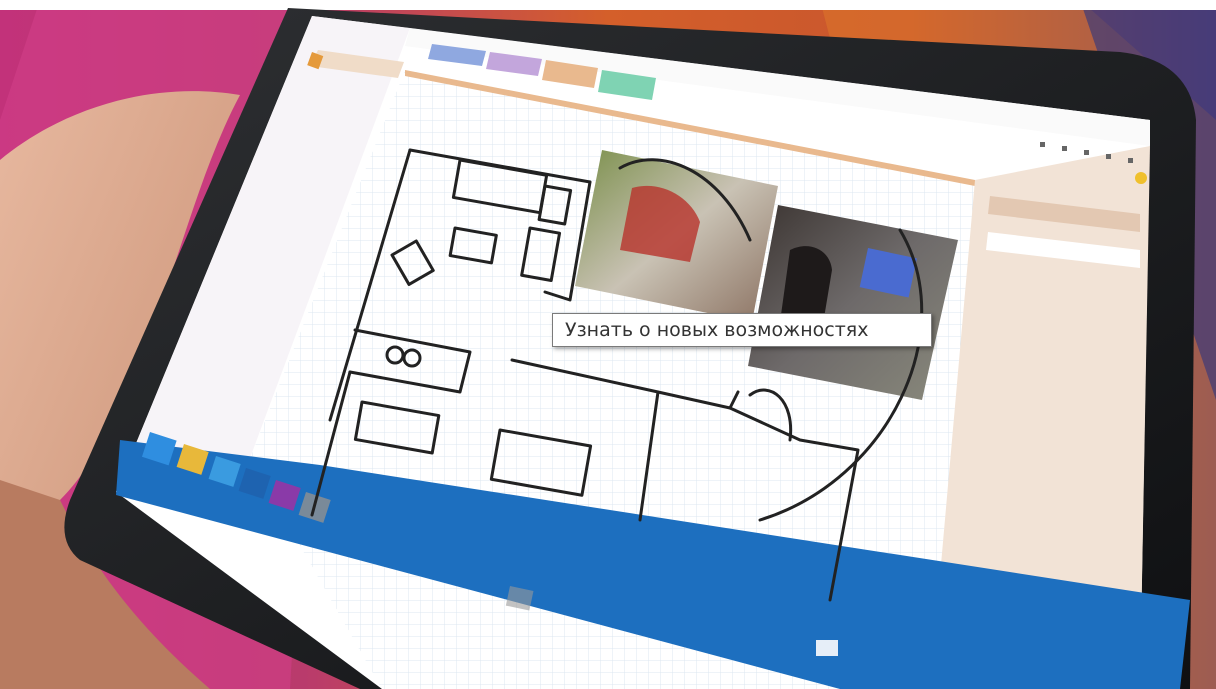 The height and width of the screenshot is (689, 1216). I want to click on whats-new-tooltip: Узнать о новых возможностях, so click(742, 330).